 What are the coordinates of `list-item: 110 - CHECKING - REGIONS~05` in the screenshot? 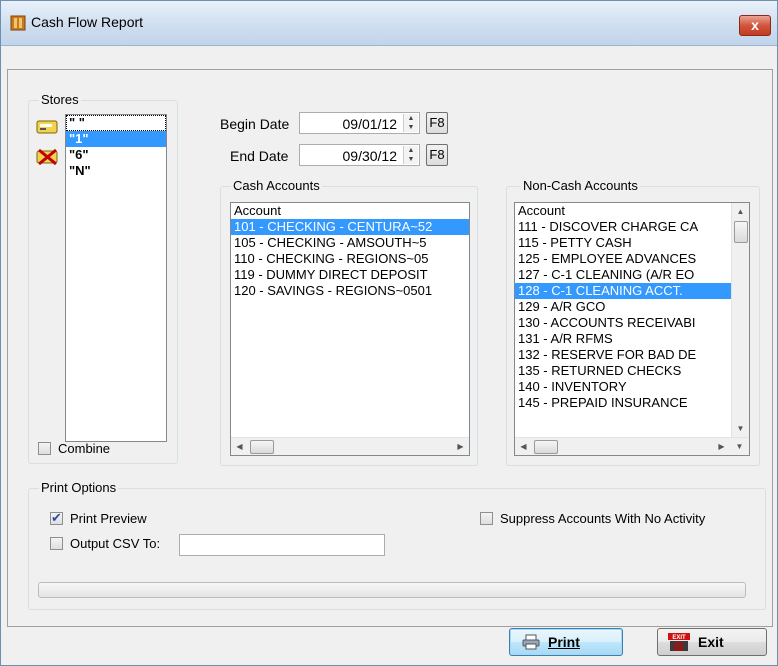 It's located at (350, 259).